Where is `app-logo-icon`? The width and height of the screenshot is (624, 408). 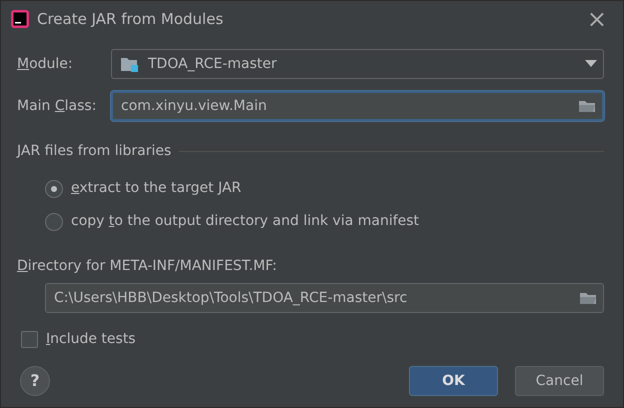
app-logo-icon is located at coordinates (20, 19).